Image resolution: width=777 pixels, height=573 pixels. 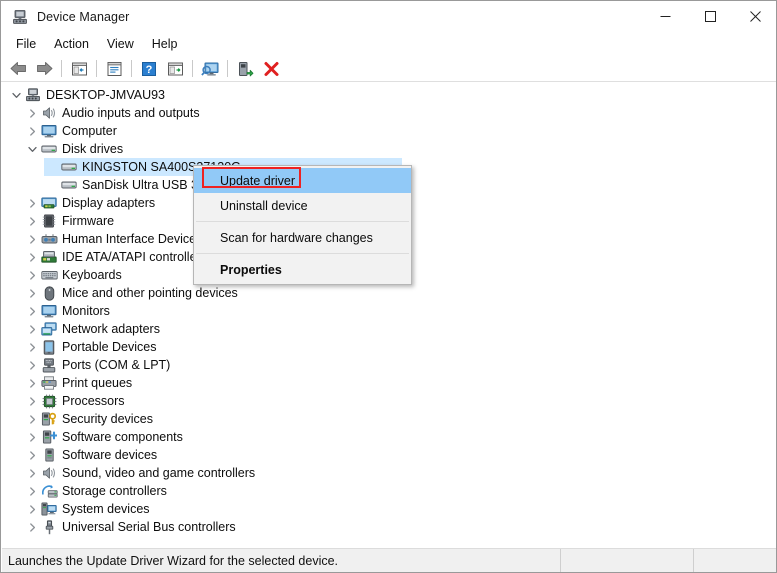 I want to click on keyboard-icon, so click(x=49, y=275).